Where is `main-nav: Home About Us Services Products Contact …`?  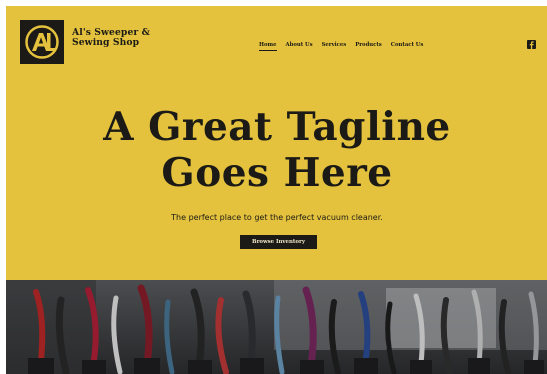
main-nav: Home About Us Services Products Contact … is located at coordinates (341, 46).